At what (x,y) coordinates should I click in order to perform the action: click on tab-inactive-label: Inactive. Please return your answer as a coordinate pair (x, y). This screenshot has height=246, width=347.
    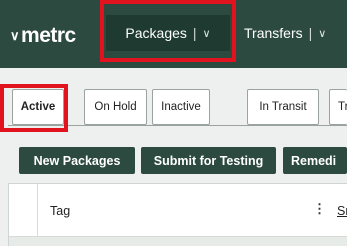
    Looking at the image, I should click on (181, 107).